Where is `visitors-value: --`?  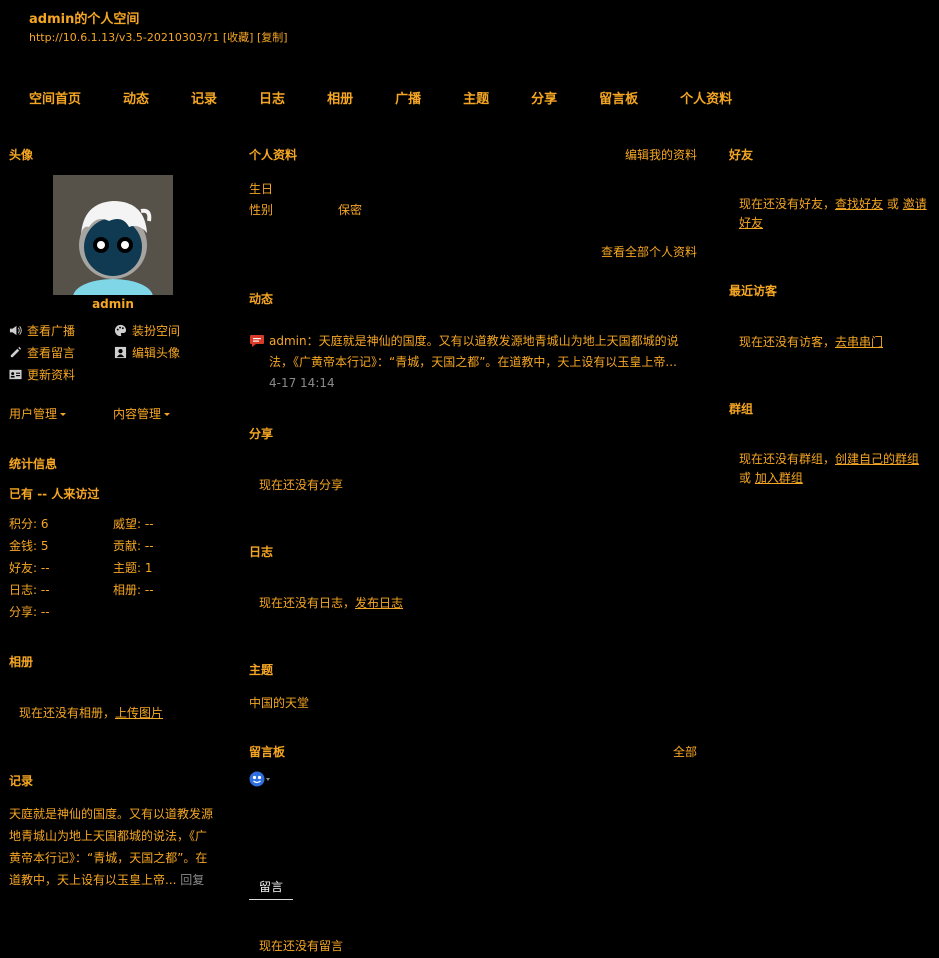
visitors-value: -- is located at coordinates (42, 494).